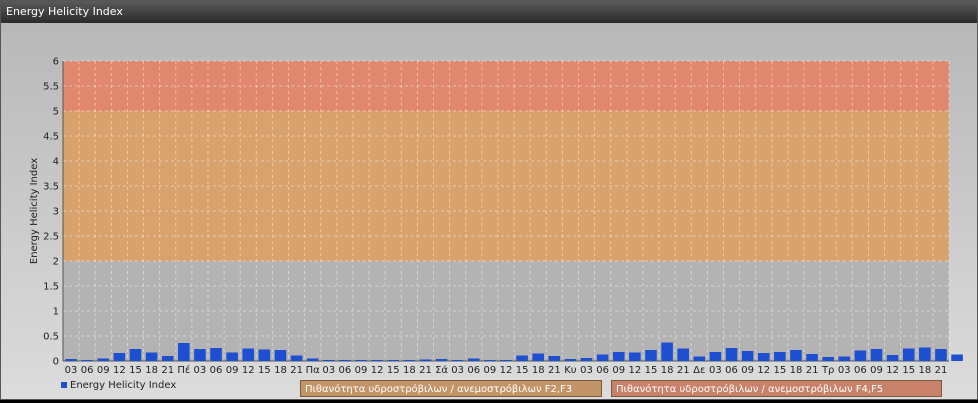 The image size is (978, 403). I want to click on series-legend-label: Energy Helicity Index, so click(123, 385).